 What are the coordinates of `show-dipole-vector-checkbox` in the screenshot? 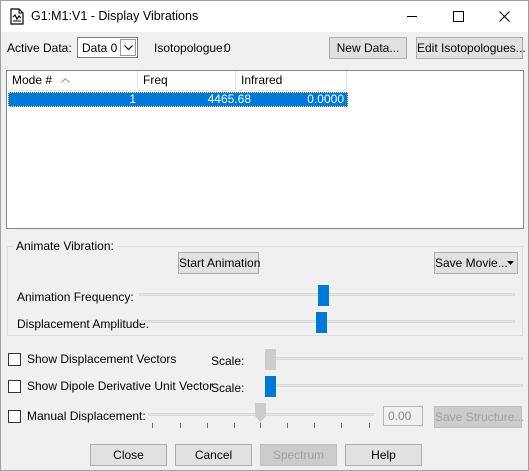 It's located at (14, 386).